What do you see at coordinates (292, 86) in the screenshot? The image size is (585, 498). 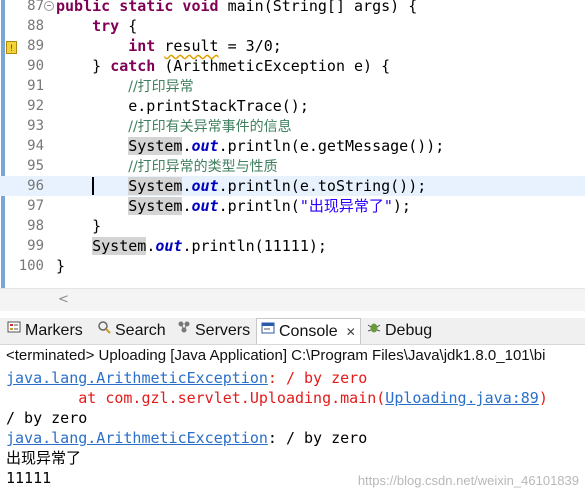 I see `code-line: 91 //打印异常` at bounding box center [292, 86].